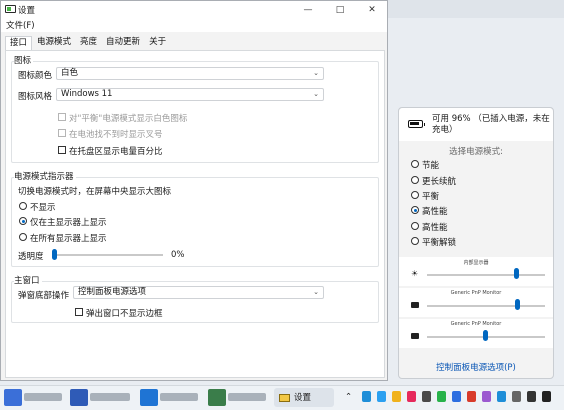 This screenshot has height=410, width=564. Describe the element at coordinates (430, 165) in the screenshot. I see `mode-label: 节能` at that location.